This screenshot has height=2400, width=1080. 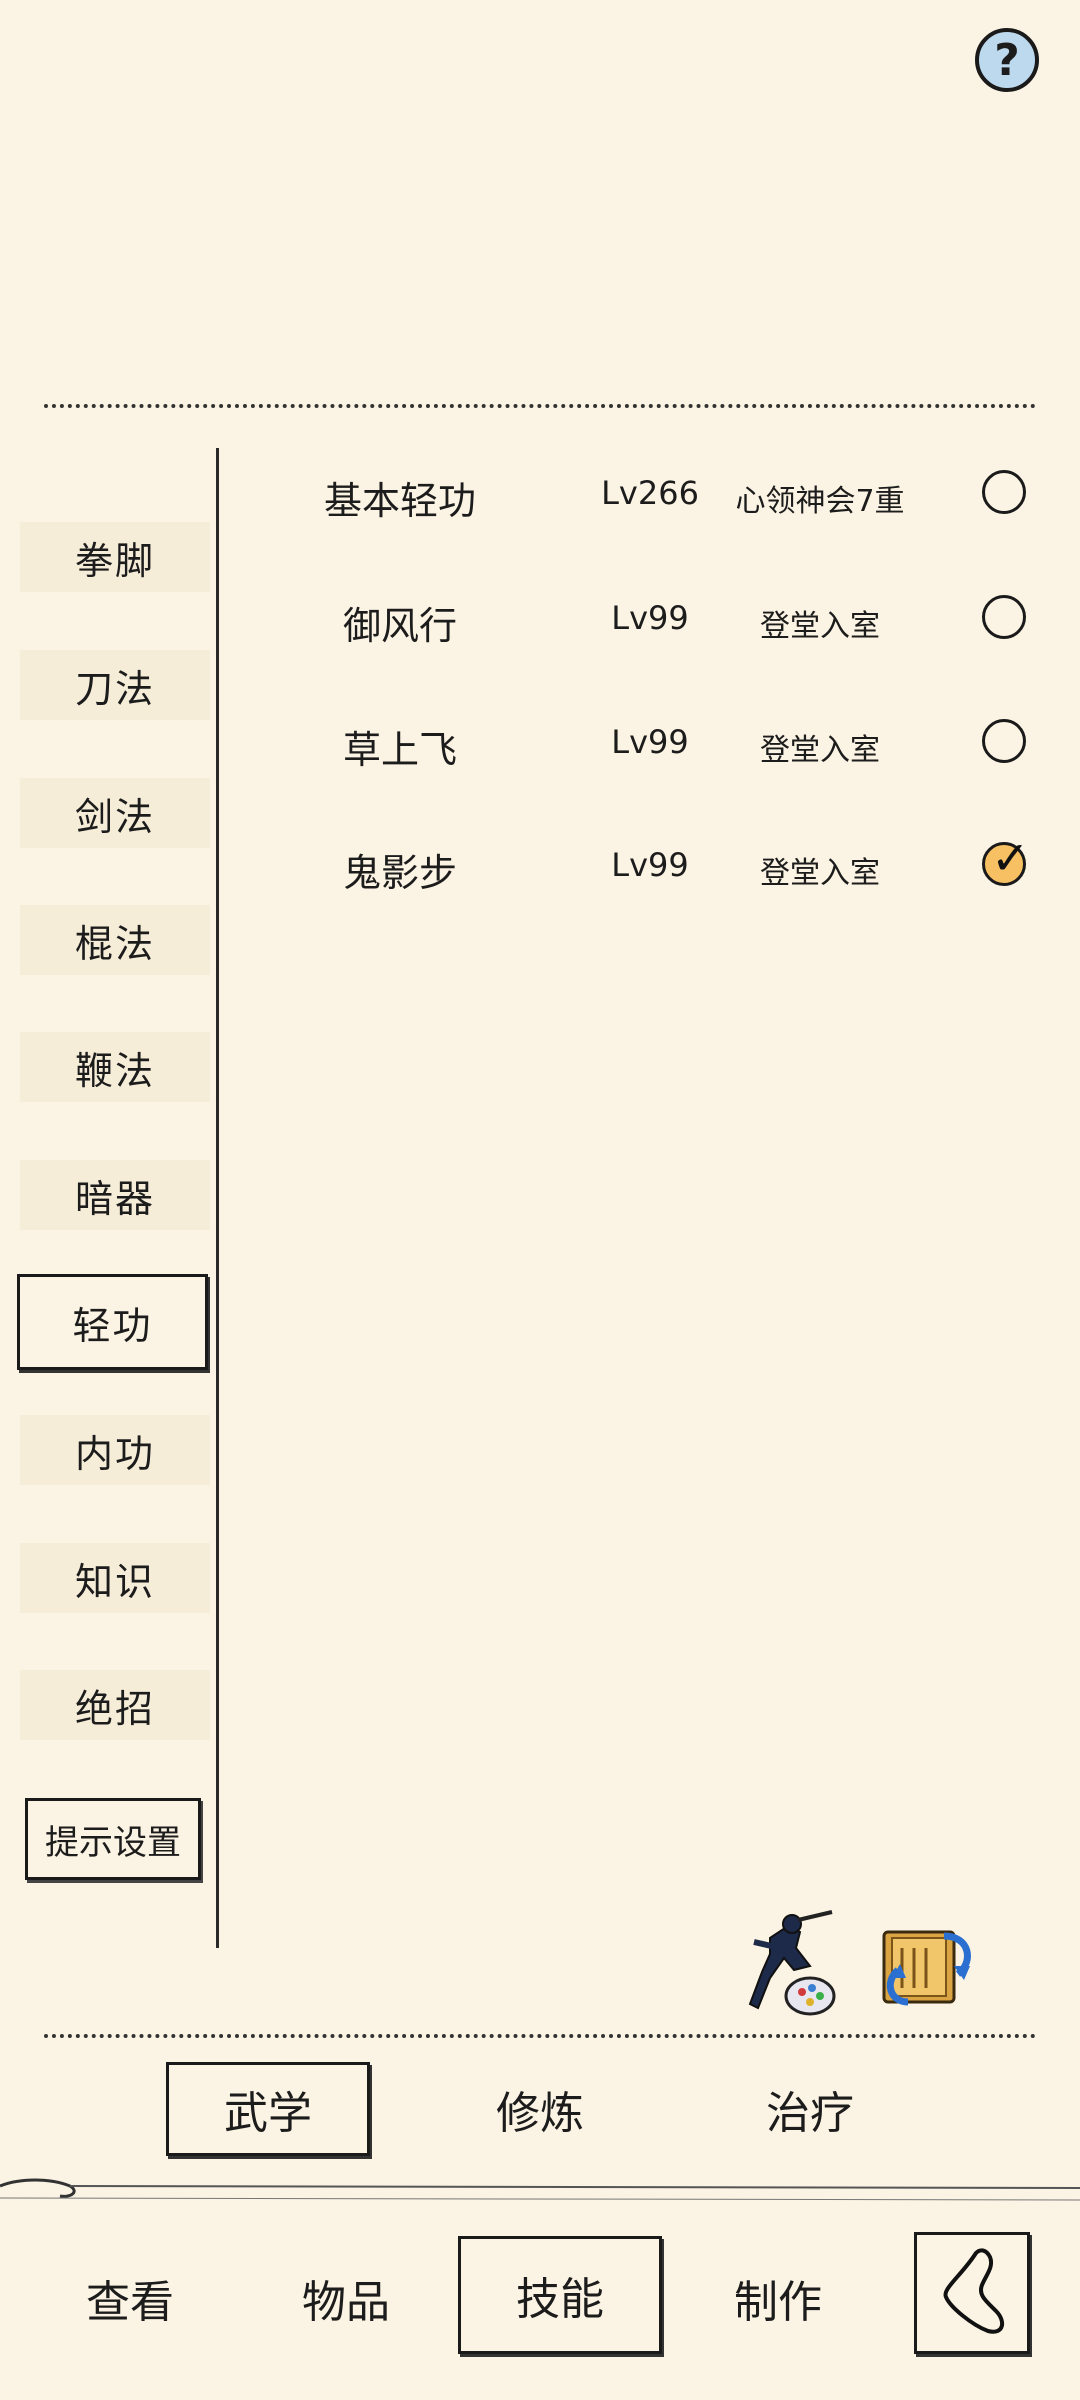 I want to click on skill-row: 草上飞 Lv99 登堂入室, so click(x=640, y=742).